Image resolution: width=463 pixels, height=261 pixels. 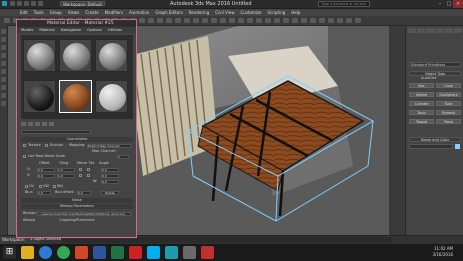 I want to click on v-tile-checkbox, so click(x=88, y=175).